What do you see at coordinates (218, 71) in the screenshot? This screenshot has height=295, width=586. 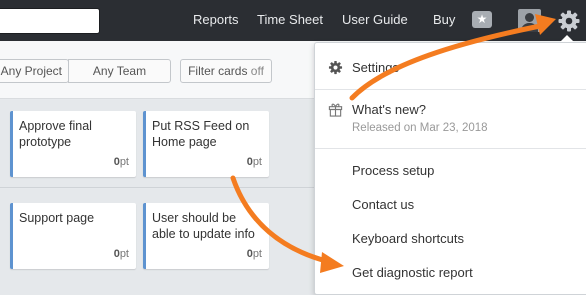 I see `filter-cards-label: Filter cards` at bounding box center [218, 71].